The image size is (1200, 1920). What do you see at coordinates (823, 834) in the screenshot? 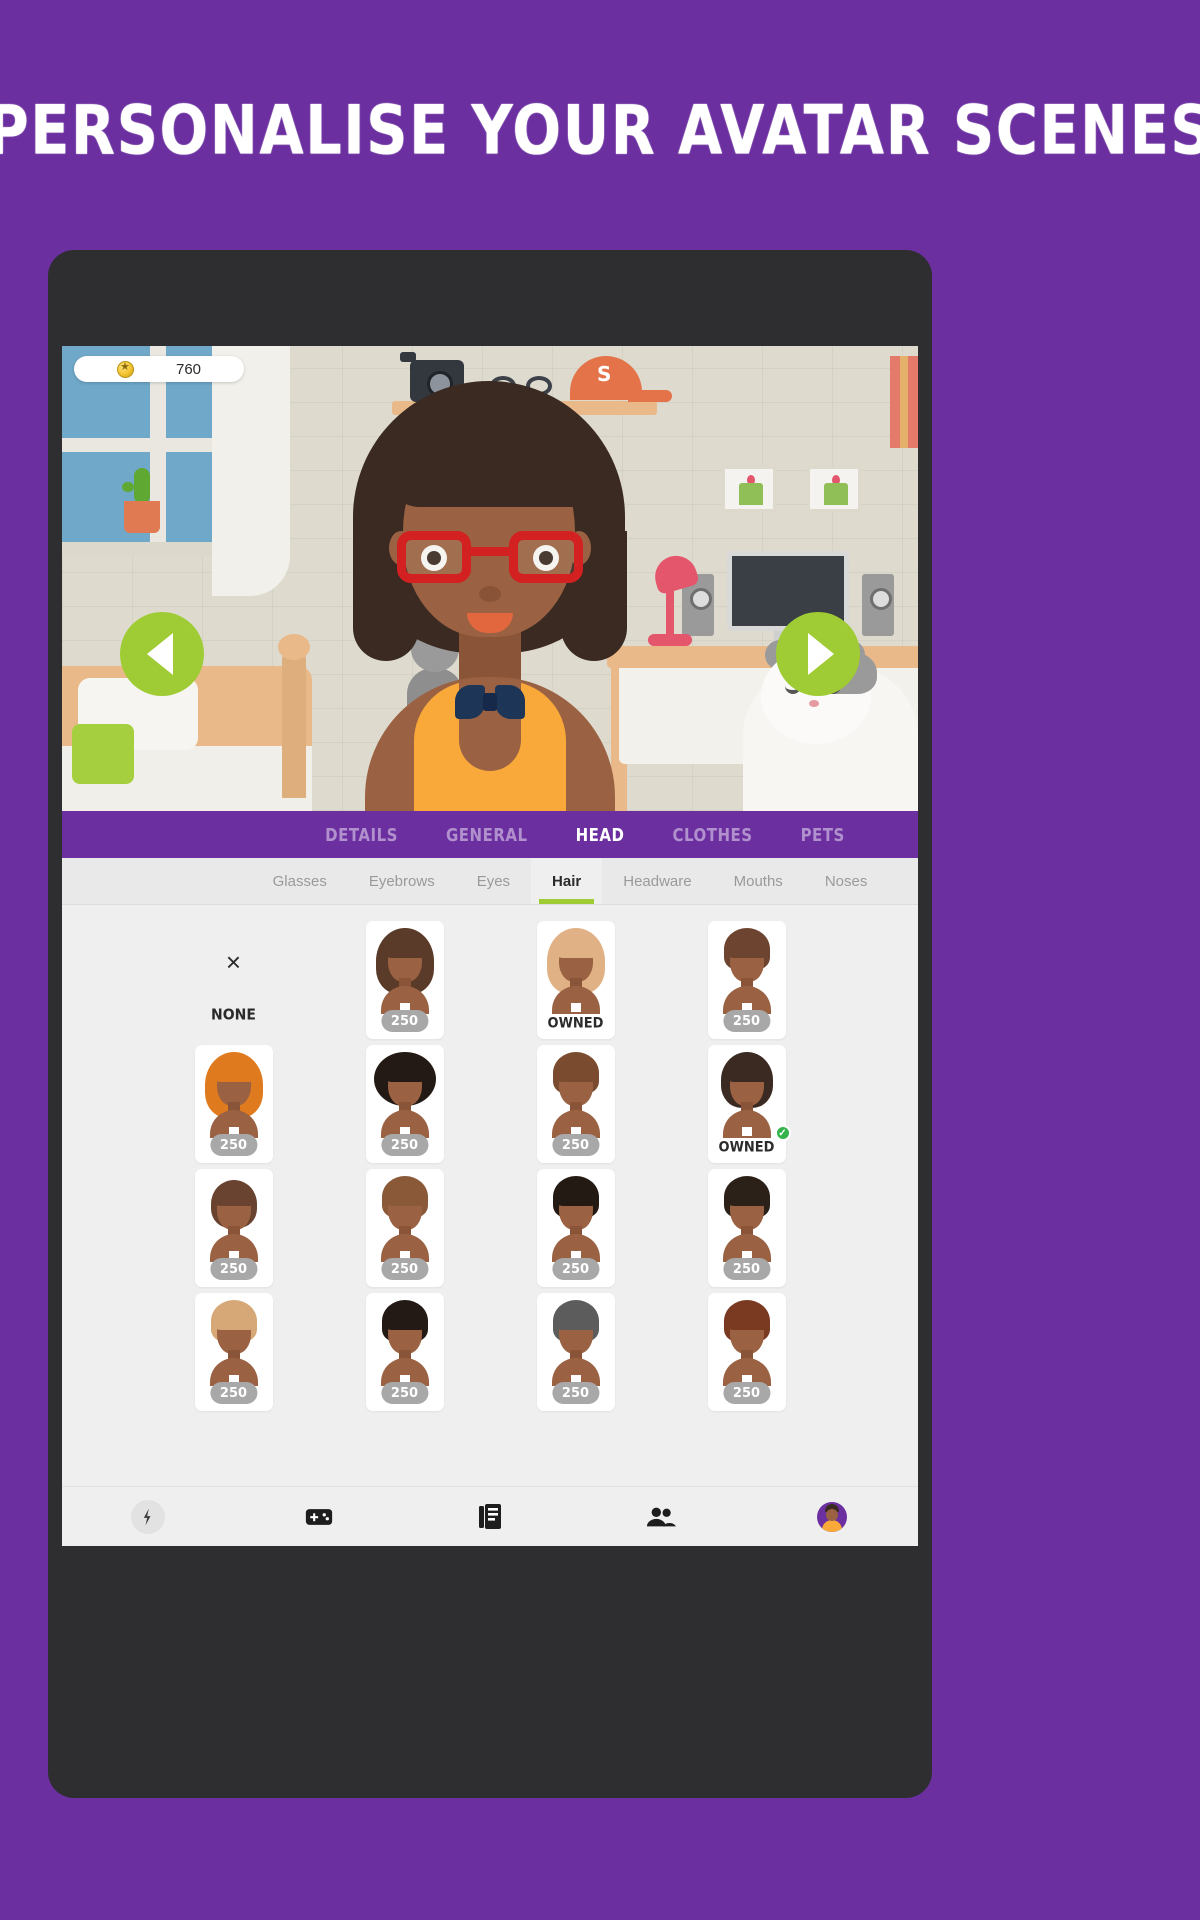
I see `category-tab-pets: PETS` at bounding box center [823, 834].